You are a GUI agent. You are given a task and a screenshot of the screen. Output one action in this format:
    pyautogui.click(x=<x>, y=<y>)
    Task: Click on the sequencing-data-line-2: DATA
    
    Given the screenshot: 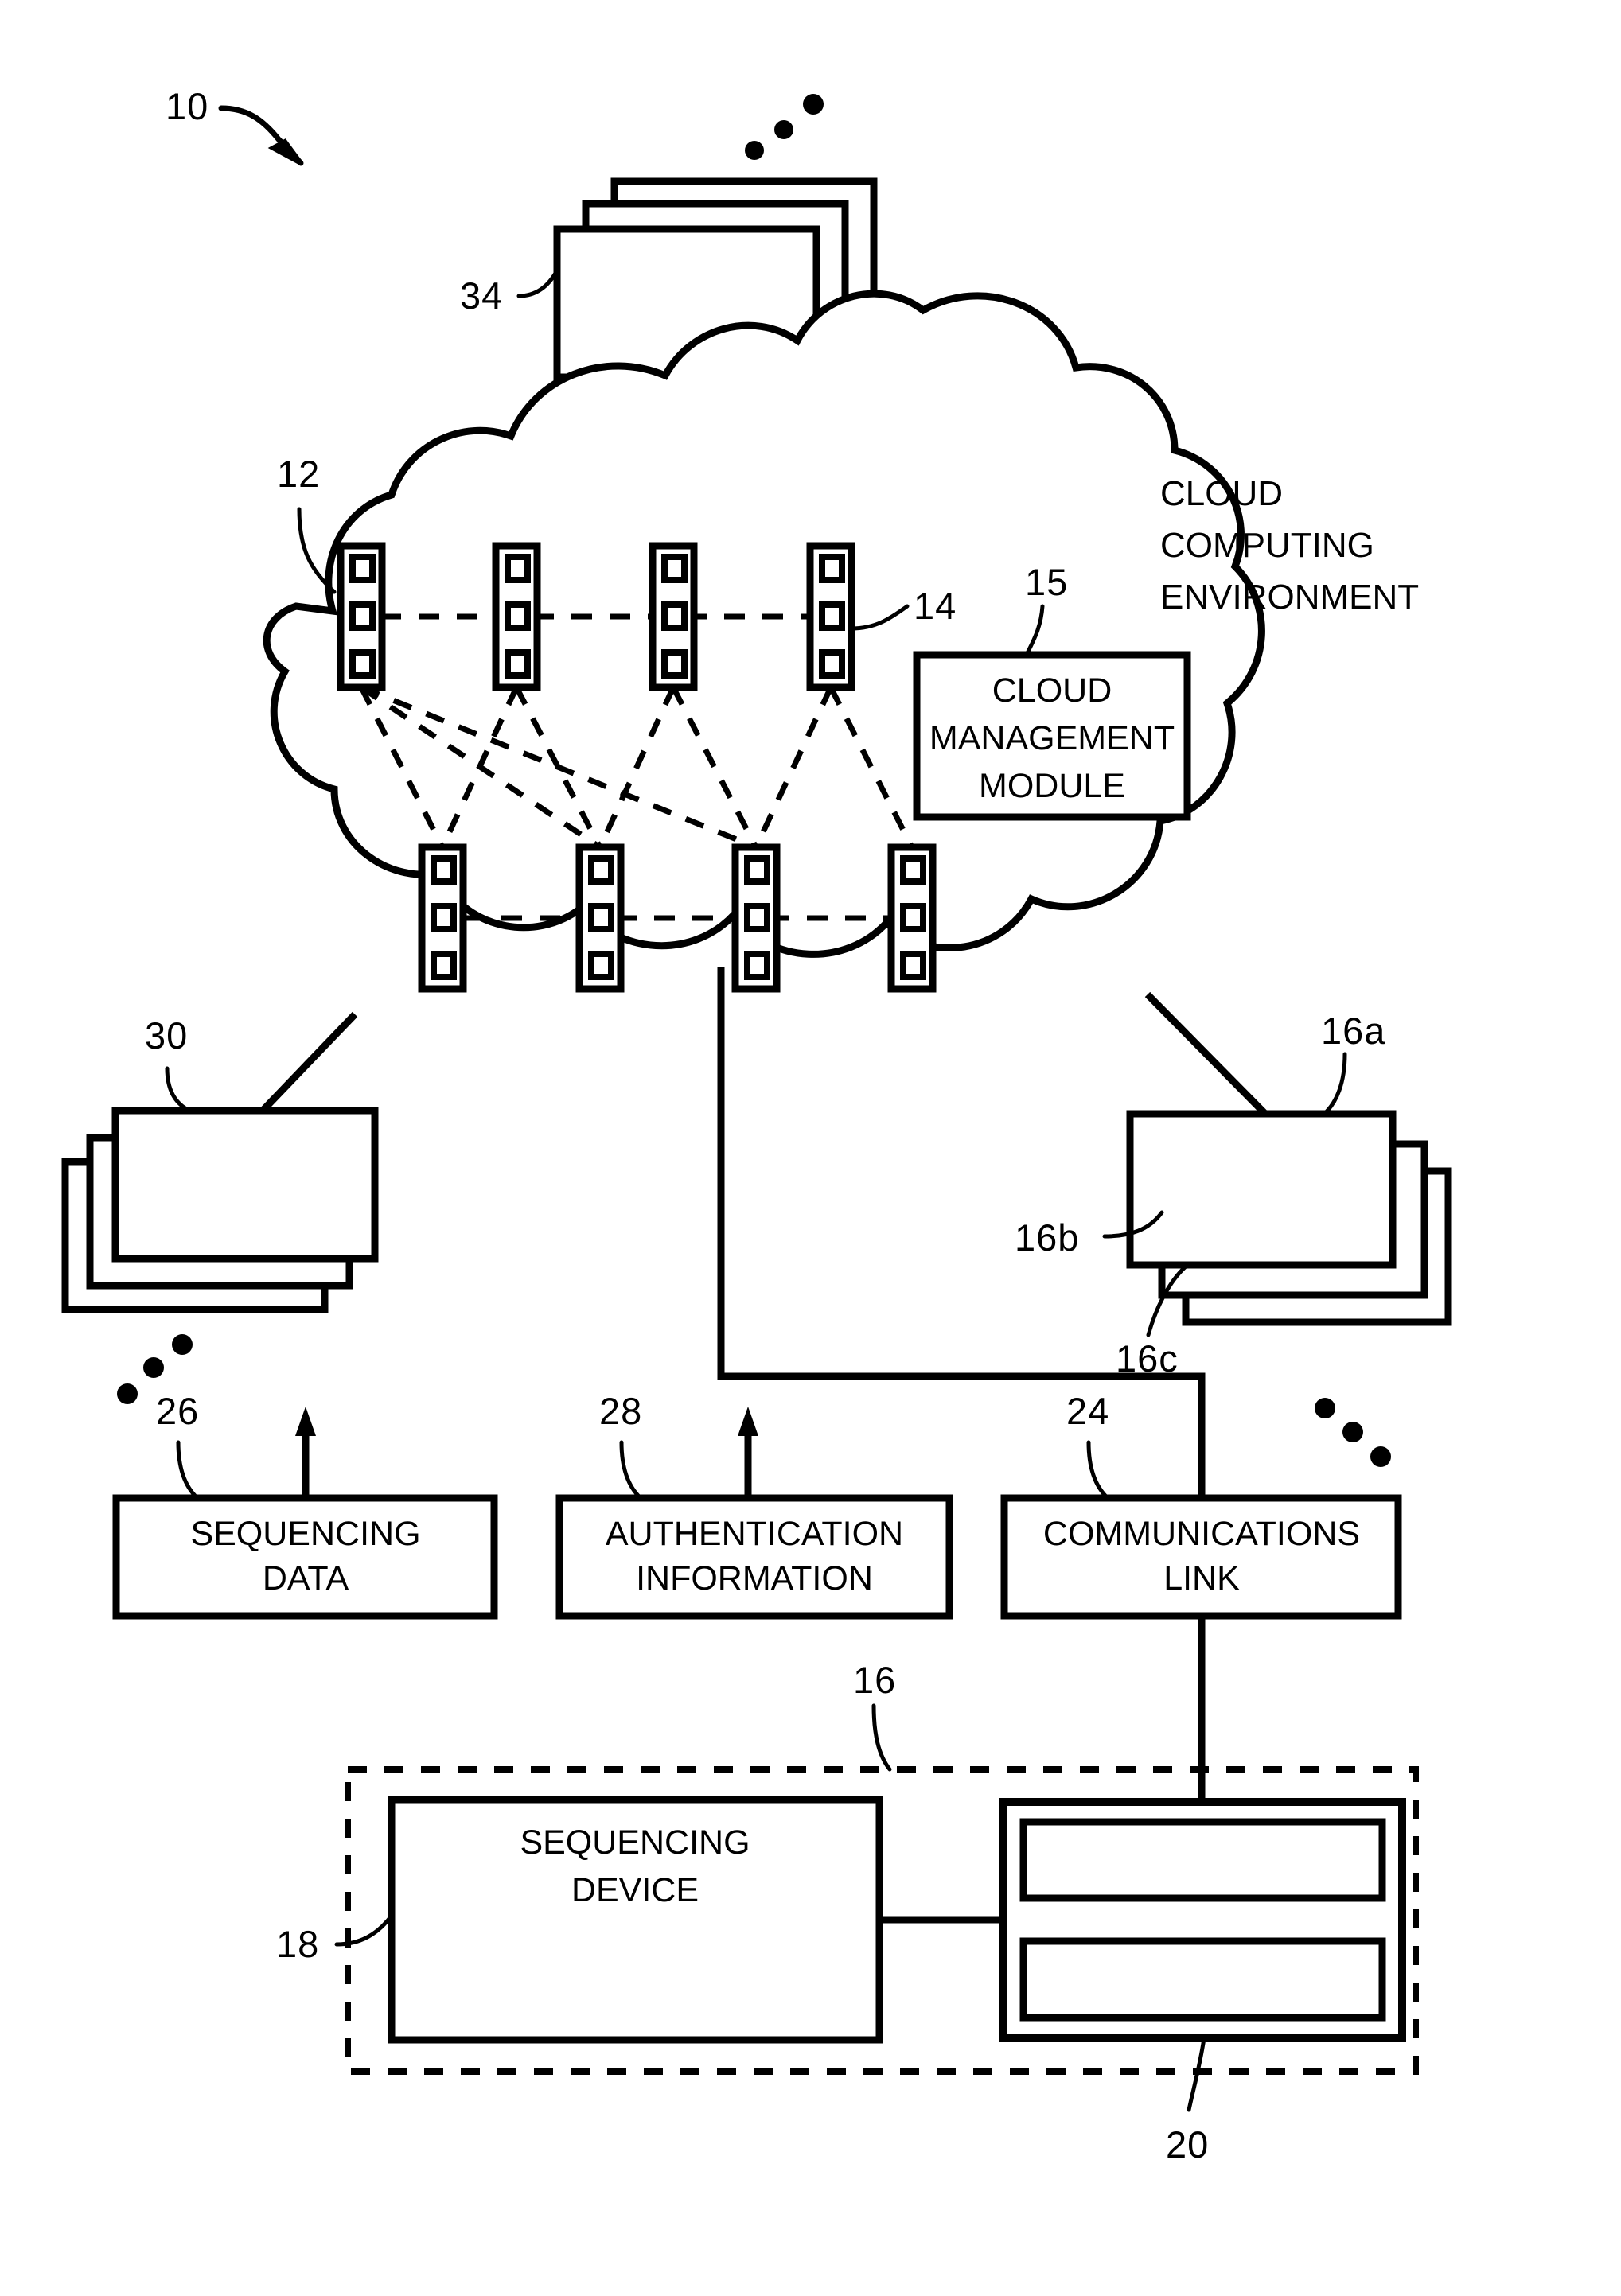 What is the action you would take?
    pyautogui.click(x=306, y=1578)
    